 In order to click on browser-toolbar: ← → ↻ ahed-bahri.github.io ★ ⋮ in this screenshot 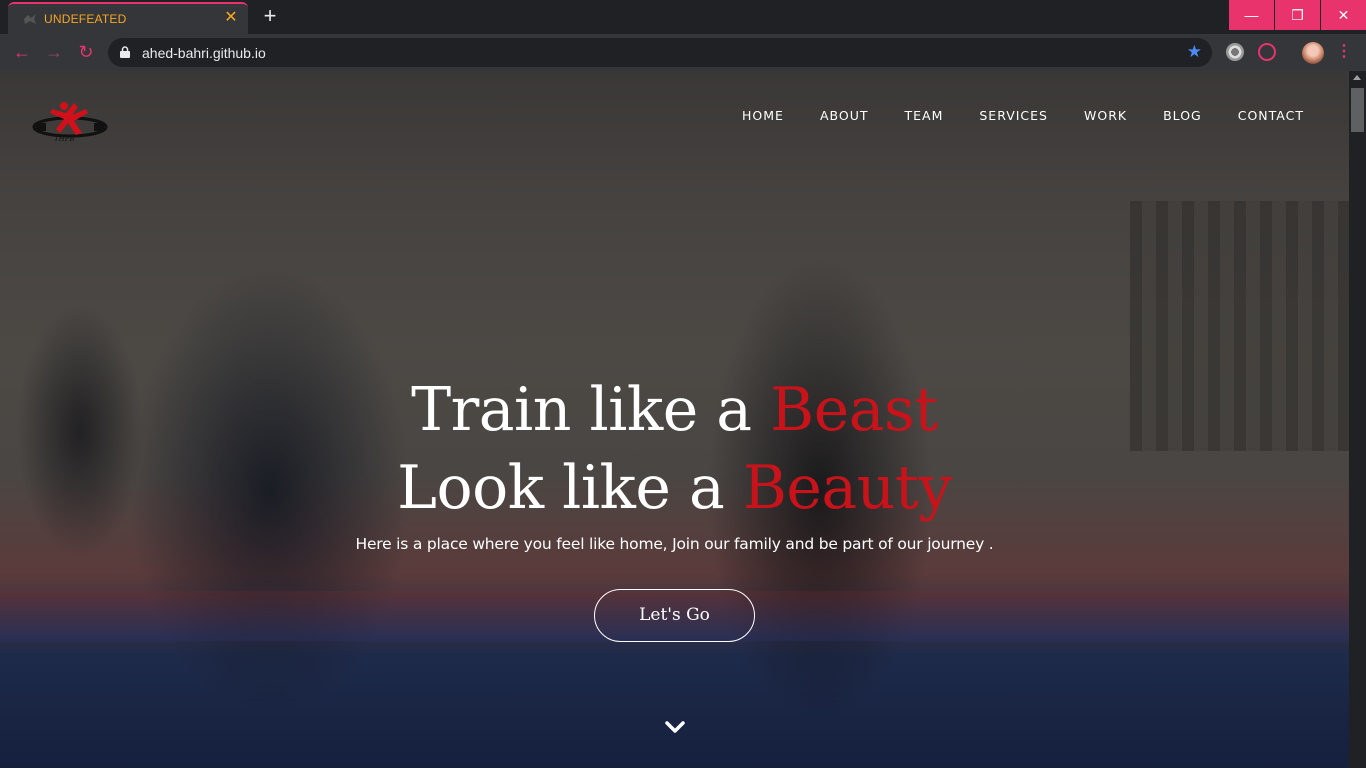, I will do `click(683, 52)`.